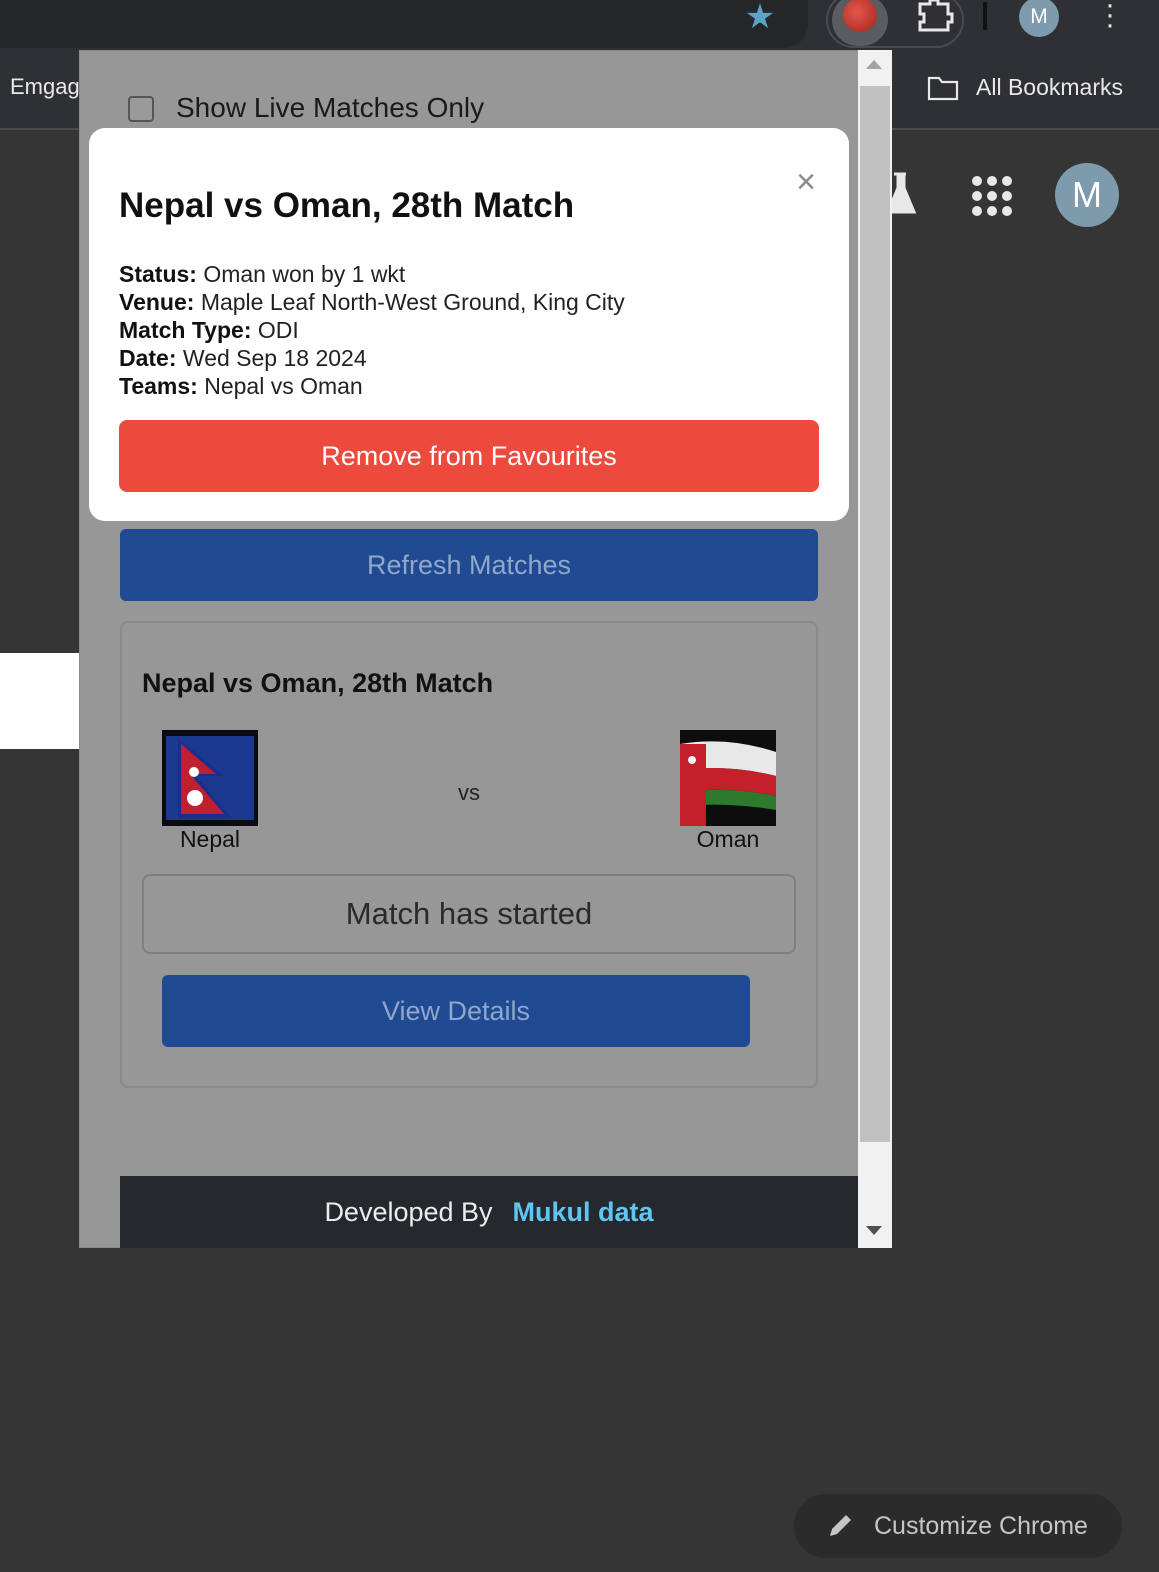 This screenshot has height=1572, width=1159. Describe the element at coordinates (158, 386) in the screenshot. I see `field-label: Teams:` at that location.